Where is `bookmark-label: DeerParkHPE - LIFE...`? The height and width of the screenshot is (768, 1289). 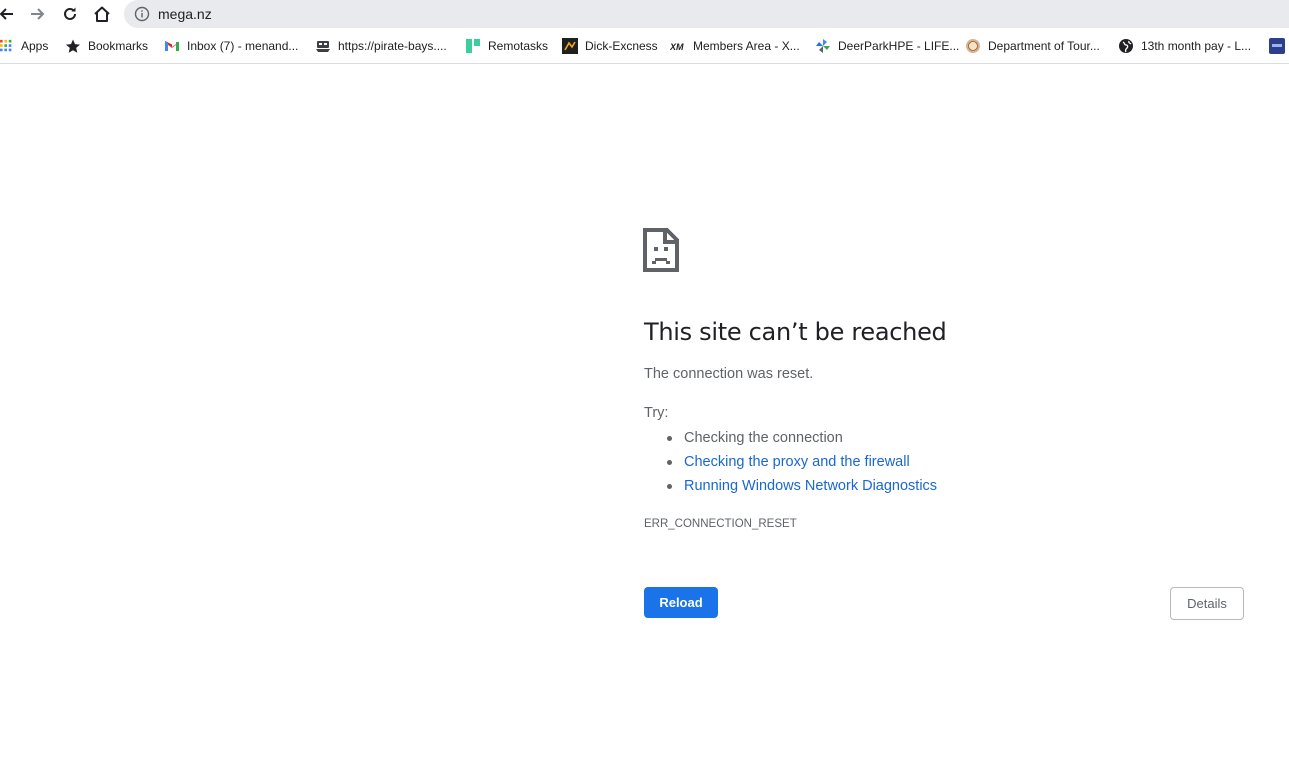
bookmark-label: DeerParkHPE - LIFE... is located at coordinates (899, 46).